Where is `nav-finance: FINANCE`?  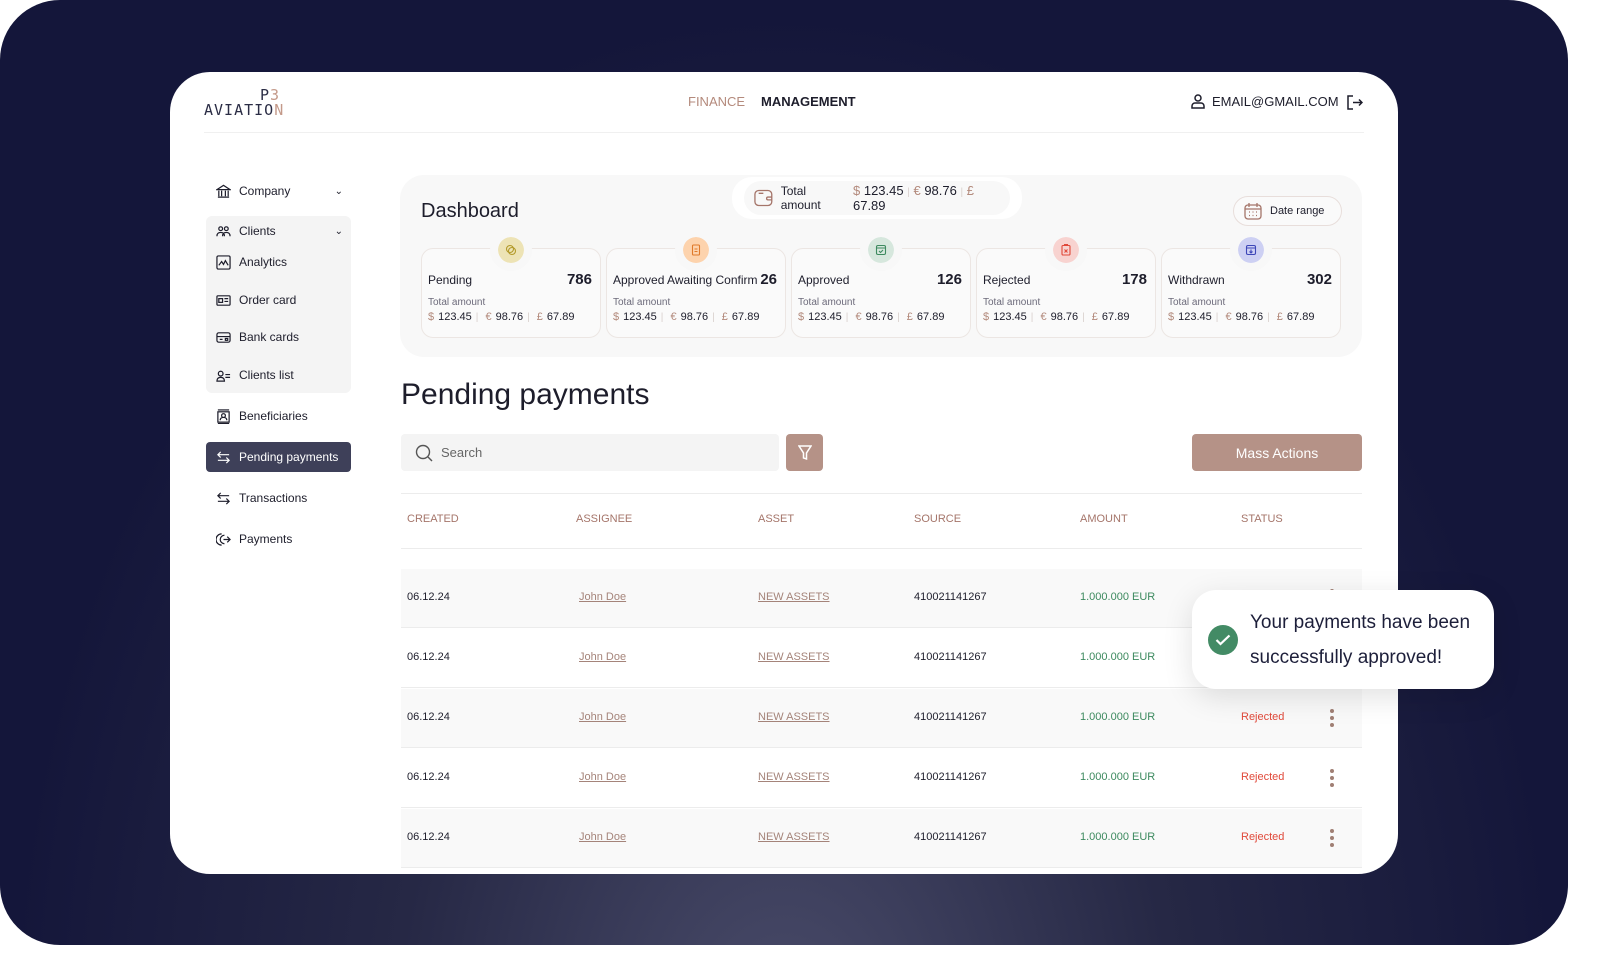
nav-finance: FINANCE is located at coordinates (716, 101).